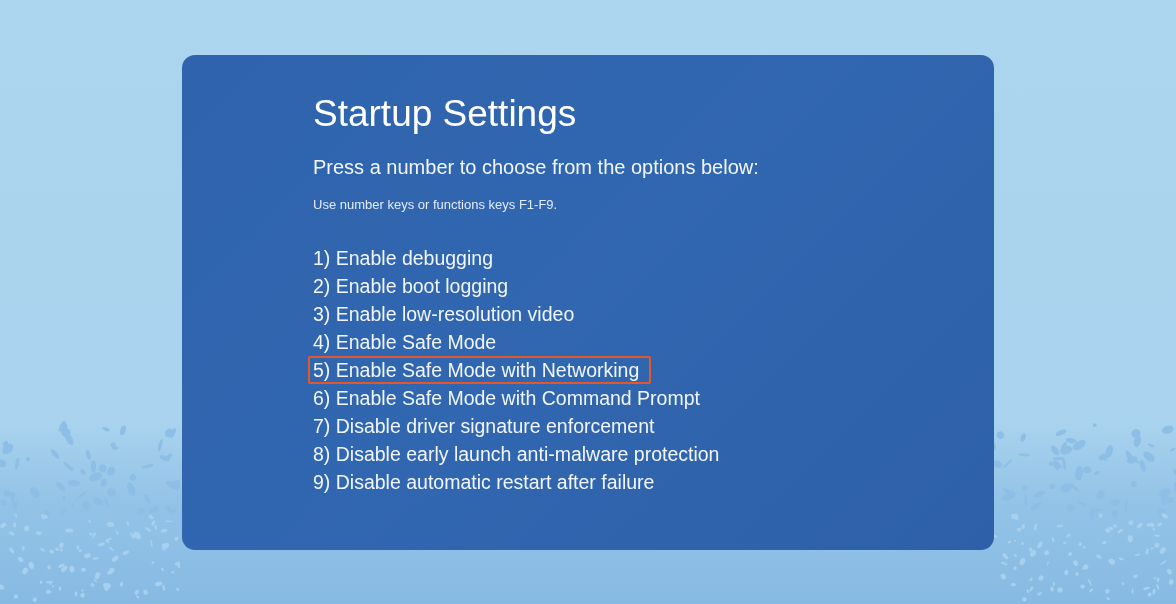 Image resolution: width=1176 pixels, height=604 pixels. Describe the element at coordinates (516, 454) in the screenshot. I see `option-text: 8) Disable early launch anti-malware protection` at that location.